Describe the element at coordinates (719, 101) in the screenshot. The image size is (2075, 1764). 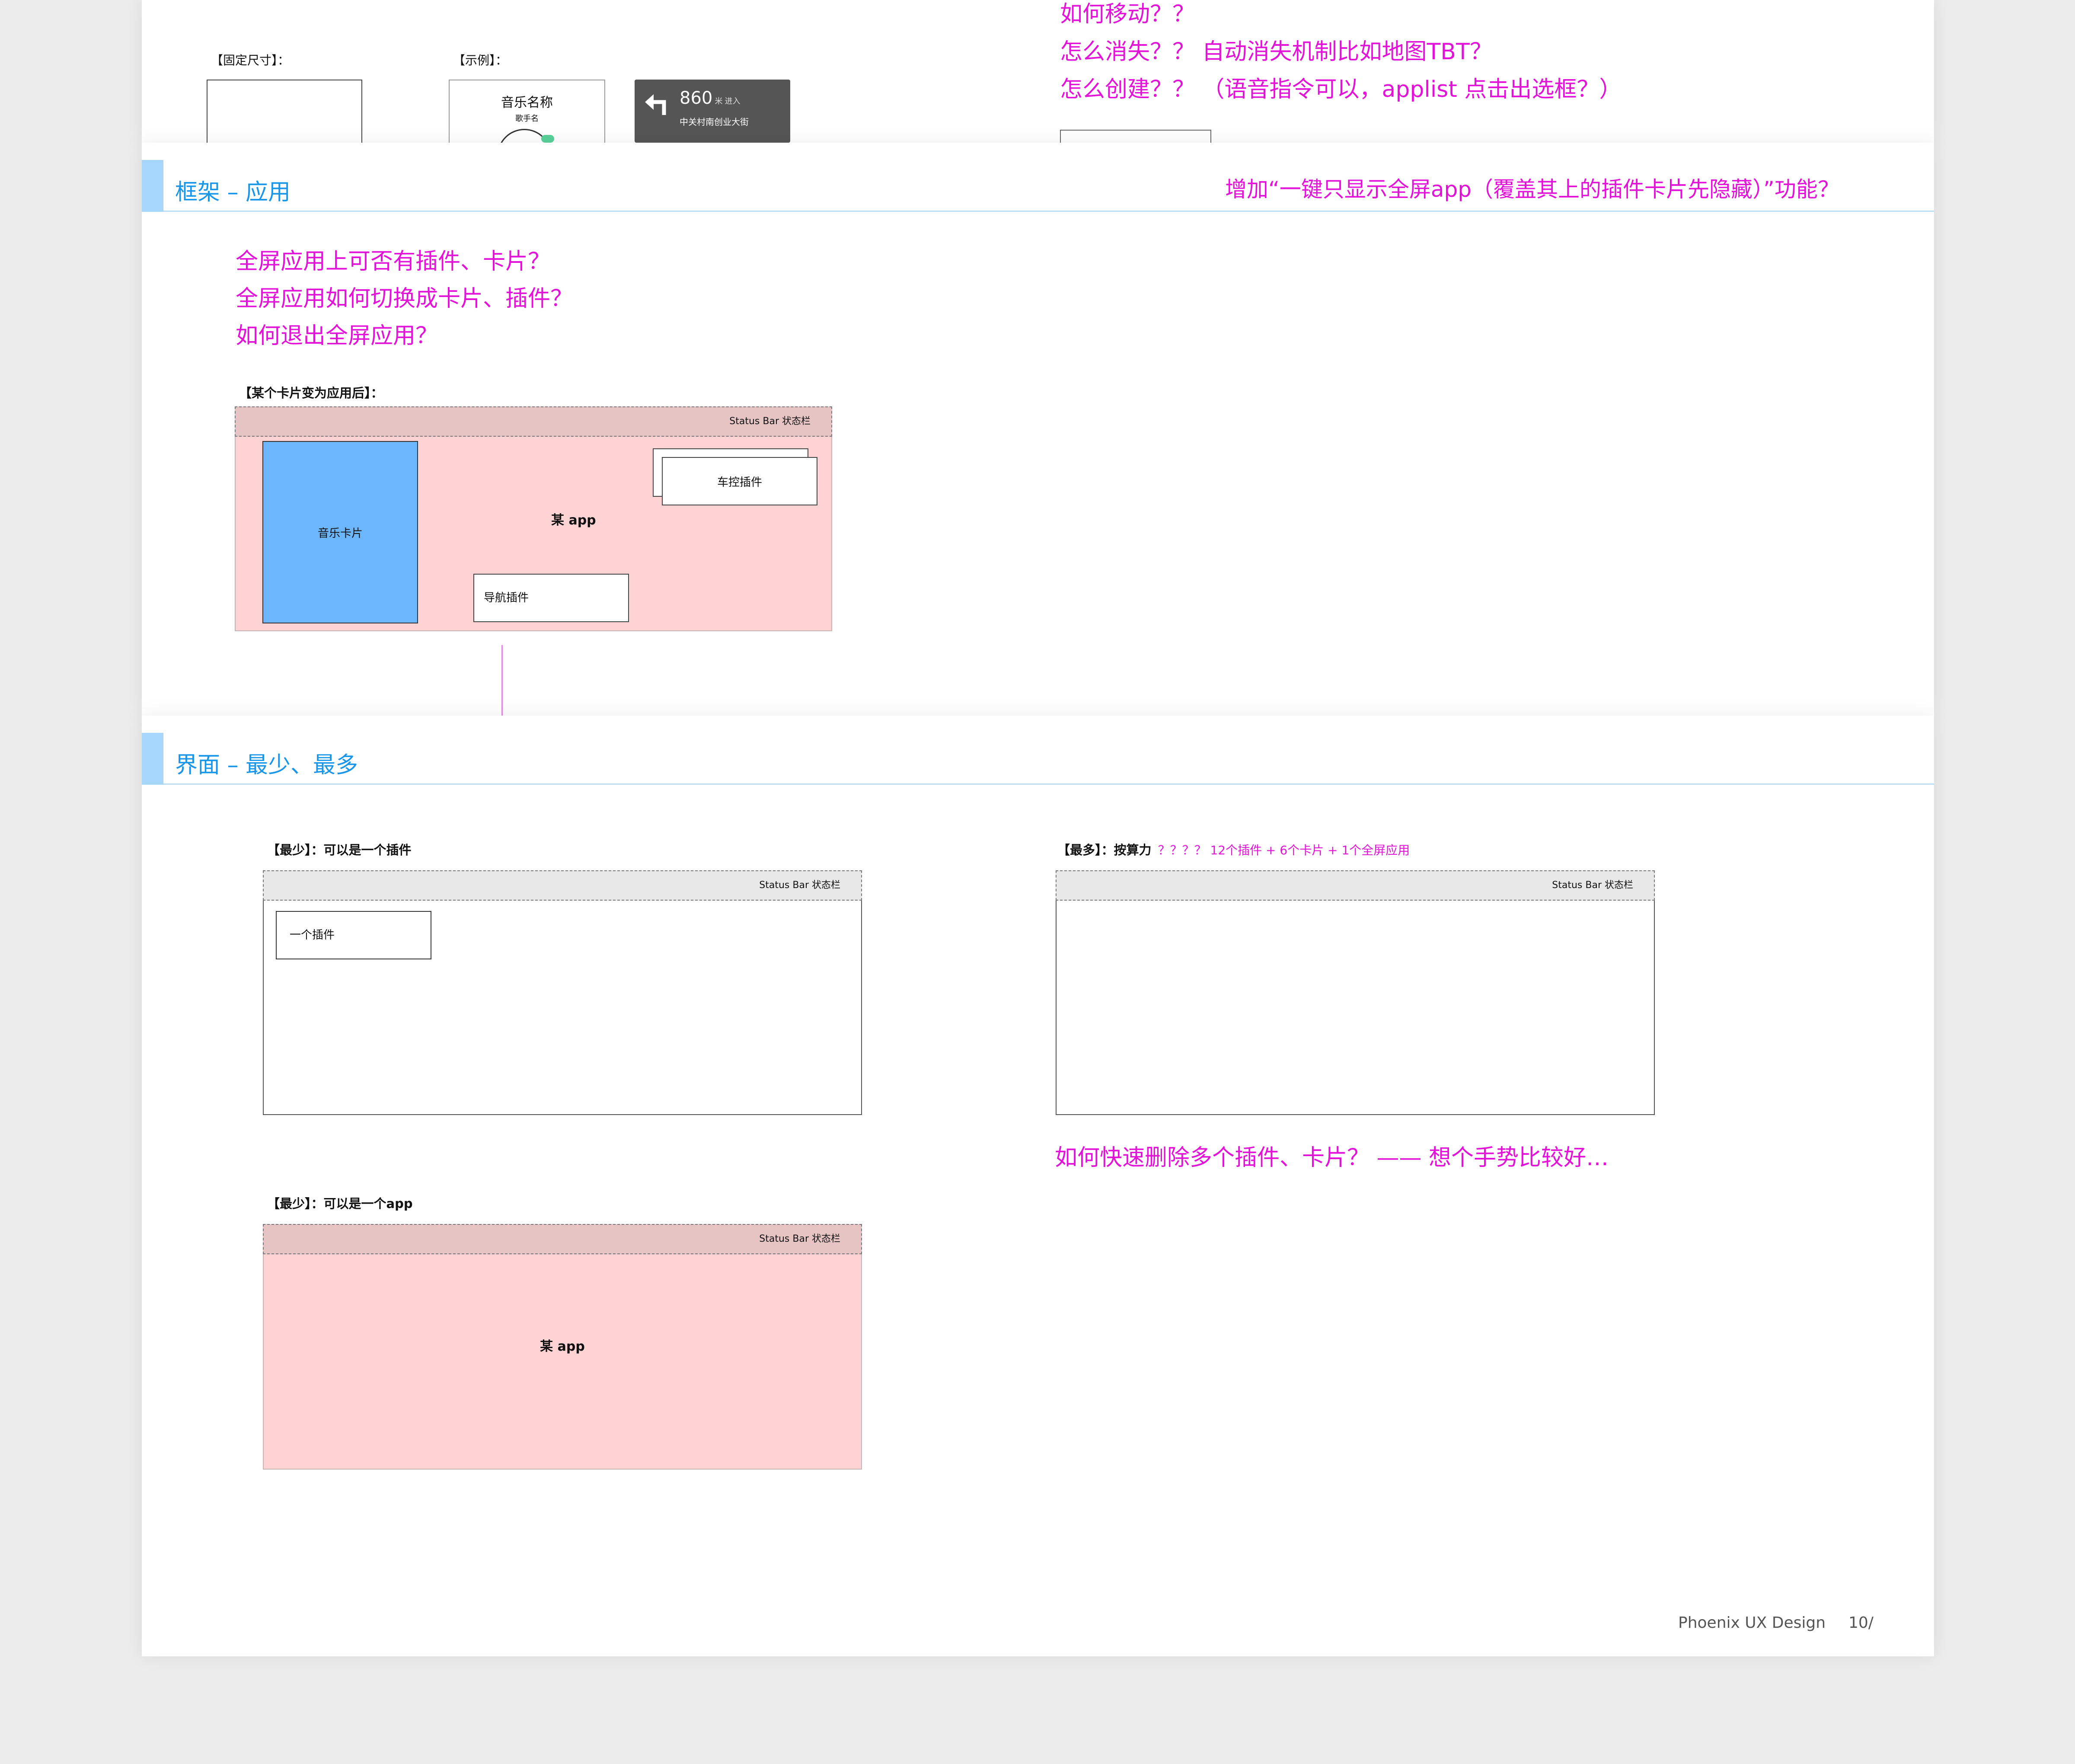
I see `nav-unit: 米` at that location.